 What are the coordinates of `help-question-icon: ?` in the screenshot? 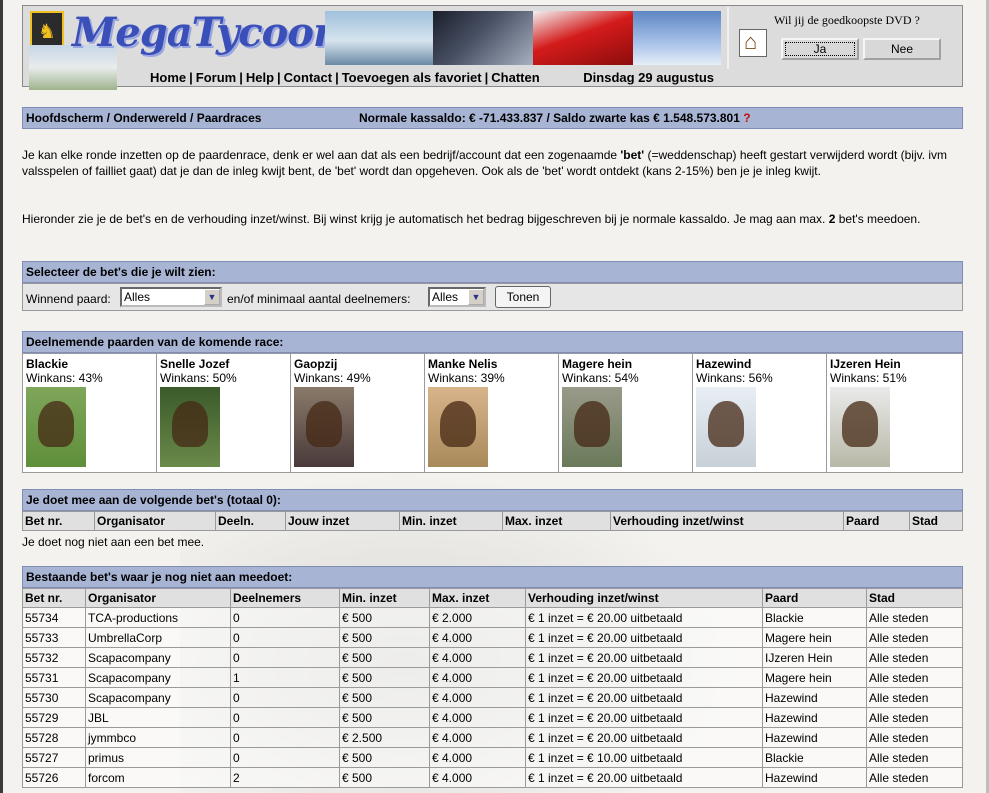 It's located at (746, 118).